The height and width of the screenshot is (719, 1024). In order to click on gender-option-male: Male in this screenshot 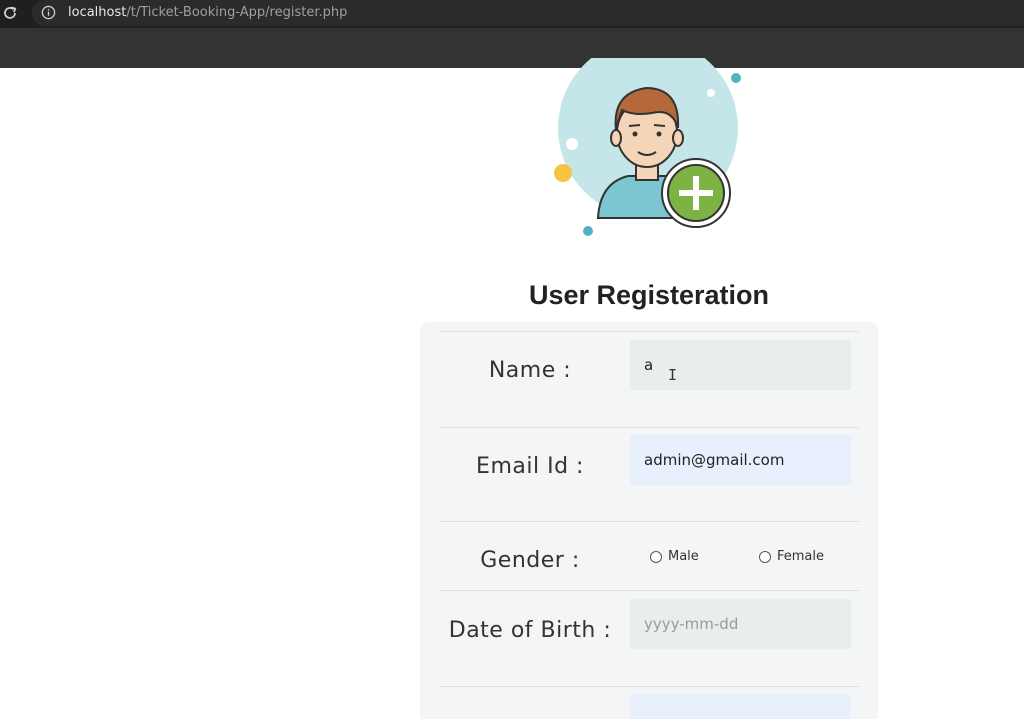, I will do `click(674, 556)`.